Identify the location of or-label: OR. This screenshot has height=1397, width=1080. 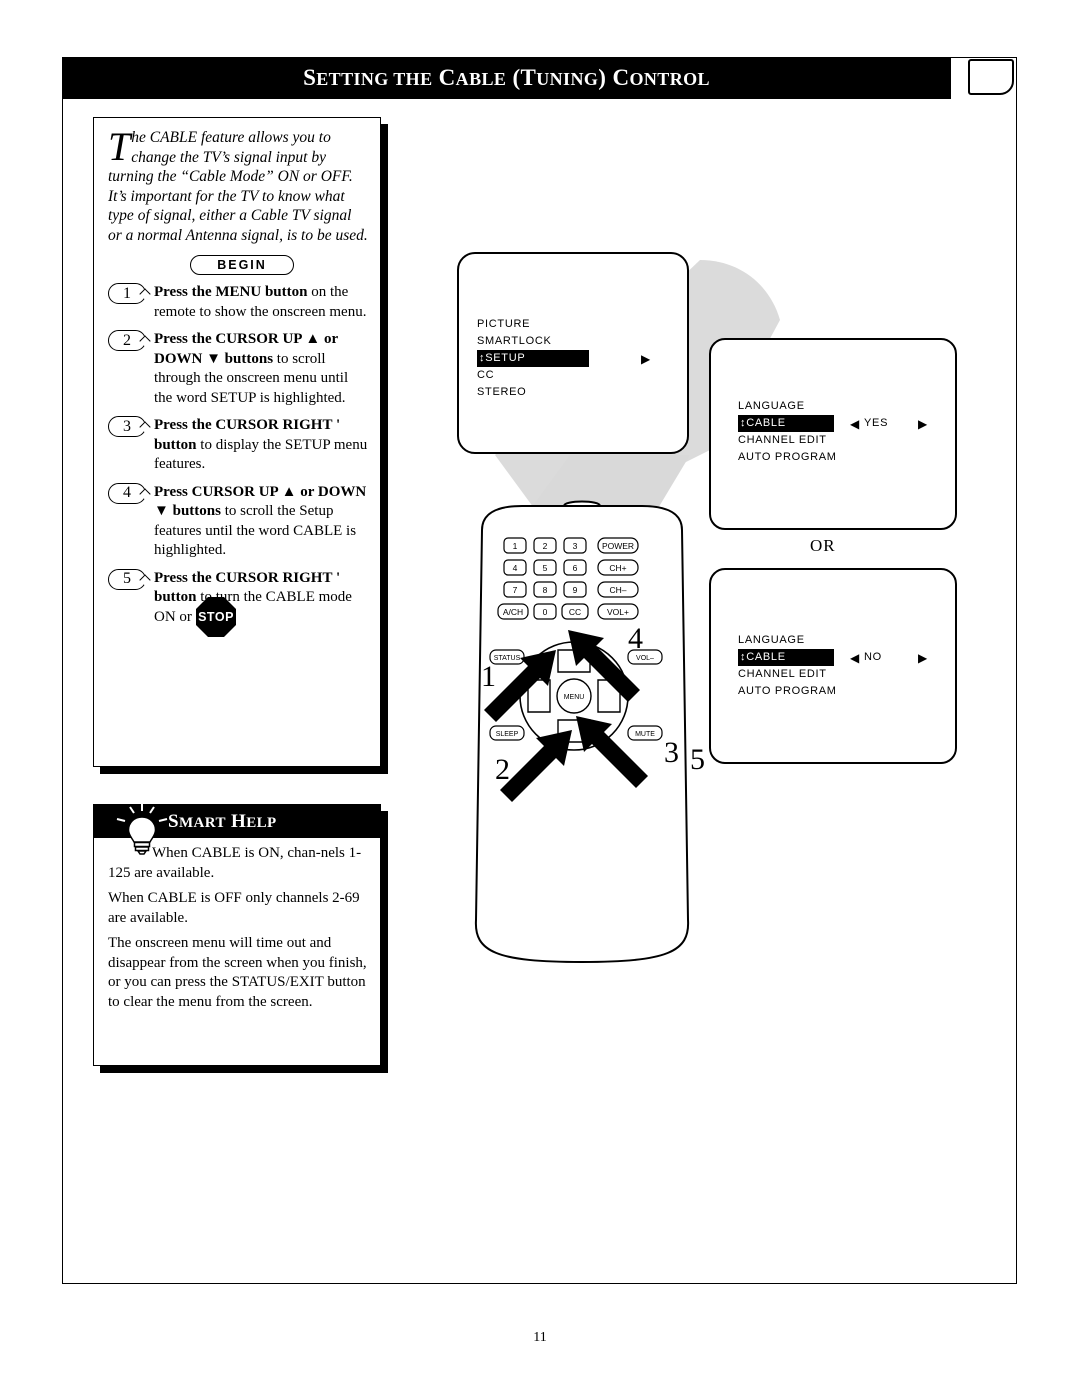
(823, 545).